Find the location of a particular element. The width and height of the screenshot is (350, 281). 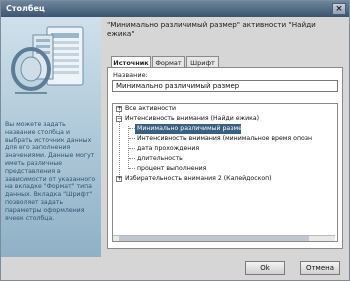

heading-line-2: ежика" is located at coordinates (121, 33).